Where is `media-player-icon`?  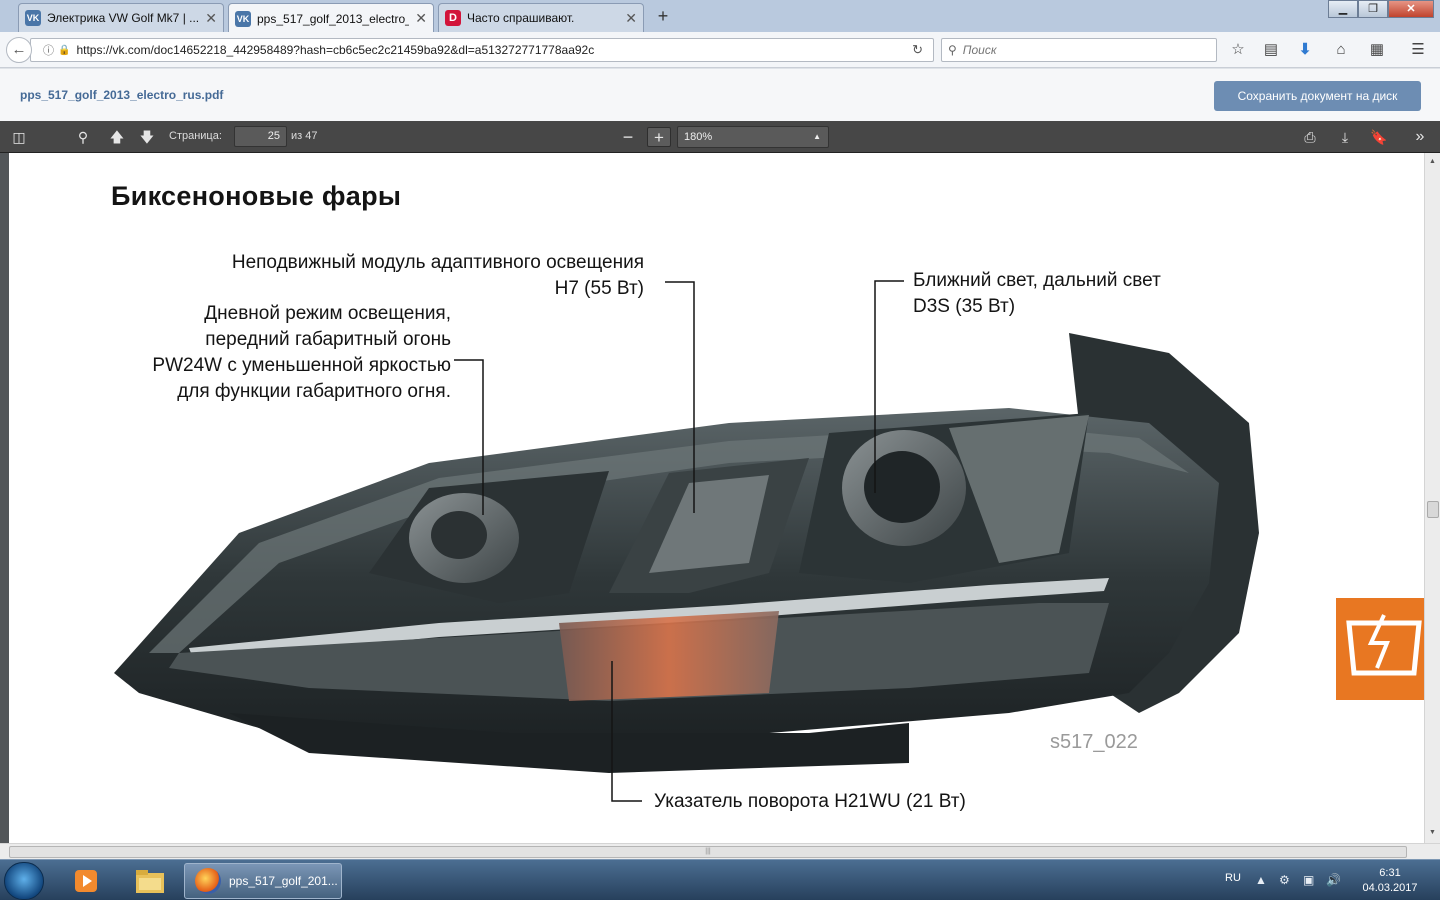 media-player-icon is located at coordinates (86, 881).